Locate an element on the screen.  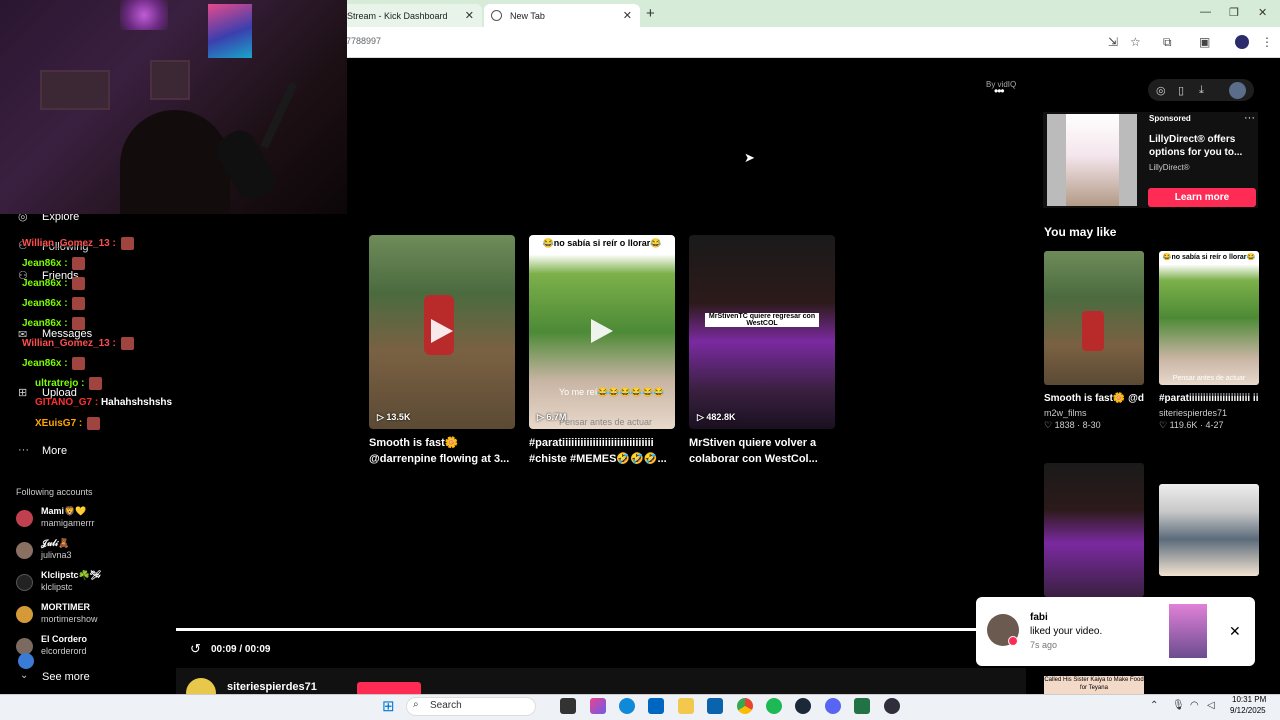
file-explorer-icon is located at coordinates (686, 706).